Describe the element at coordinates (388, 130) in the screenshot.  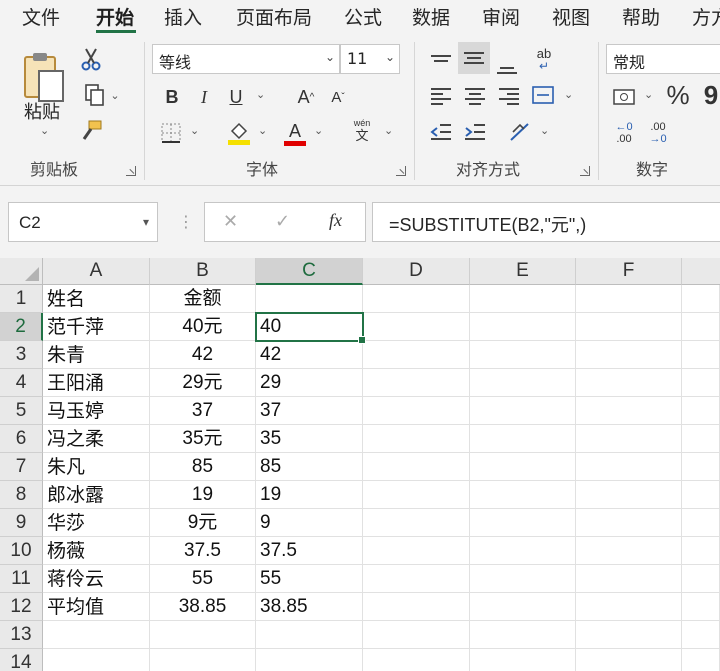
I see `phonetic-dropdown-icon: ⌄` at that location.